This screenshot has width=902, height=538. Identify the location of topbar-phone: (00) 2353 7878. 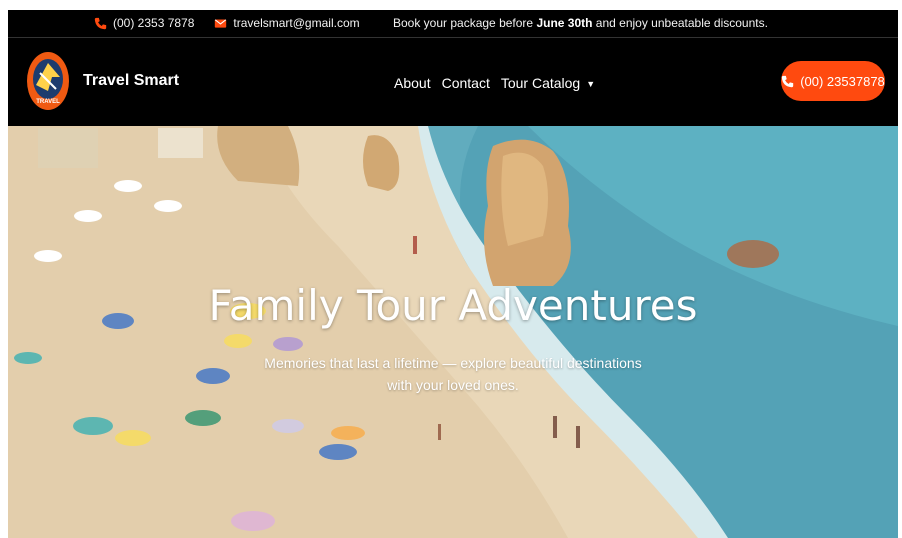
(153, 23).